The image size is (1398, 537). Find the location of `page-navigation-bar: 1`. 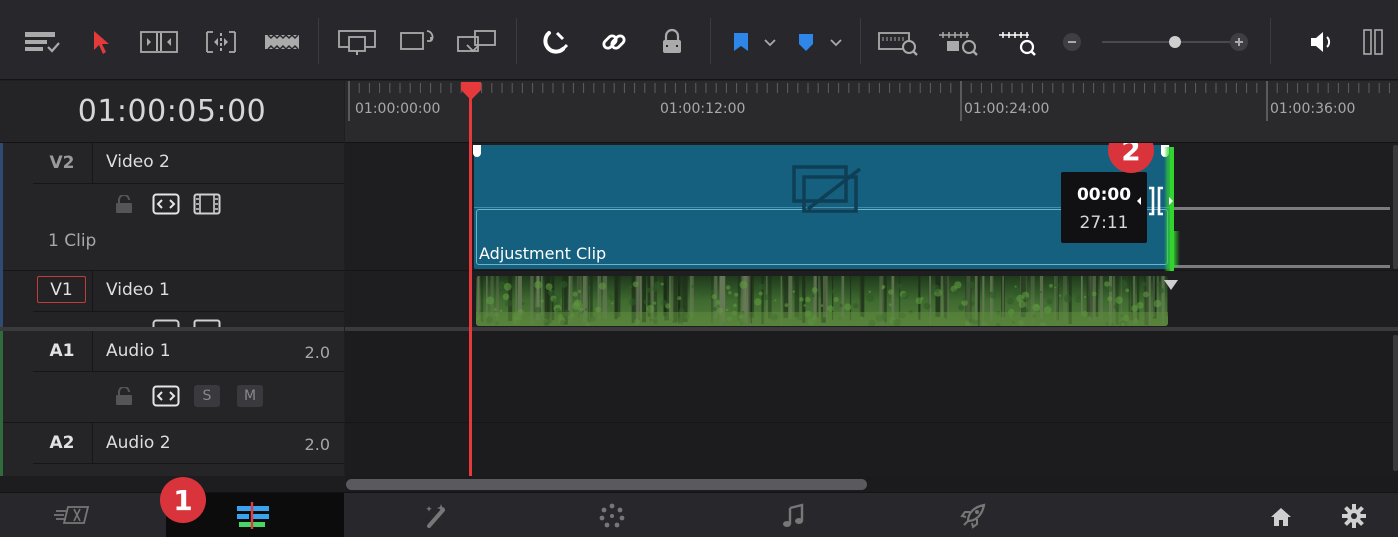

page-navigation-bar: 1 is located at coordinates (699, 507).